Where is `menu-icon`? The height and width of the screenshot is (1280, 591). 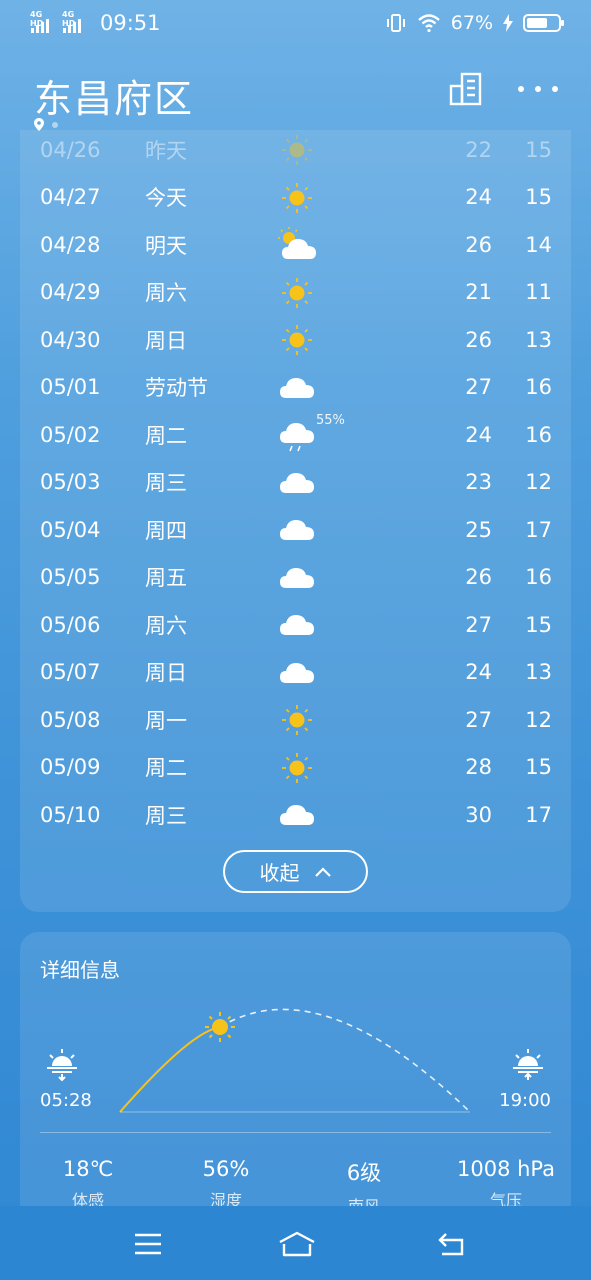
menu-icon is located at coordinates (148, 1244).